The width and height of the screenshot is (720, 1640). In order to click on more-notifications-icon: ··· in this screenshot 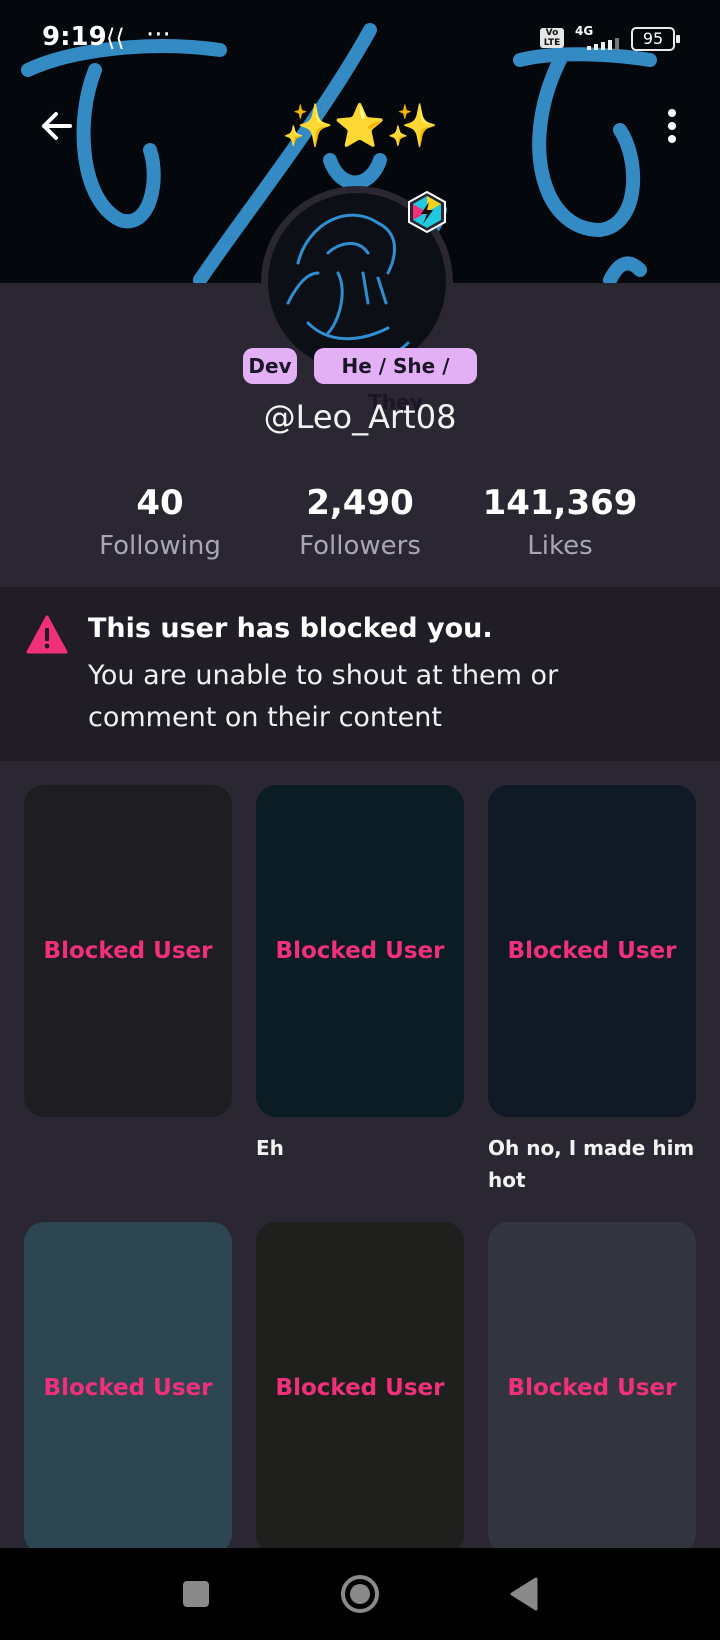, I will do `click(158, 35)`.